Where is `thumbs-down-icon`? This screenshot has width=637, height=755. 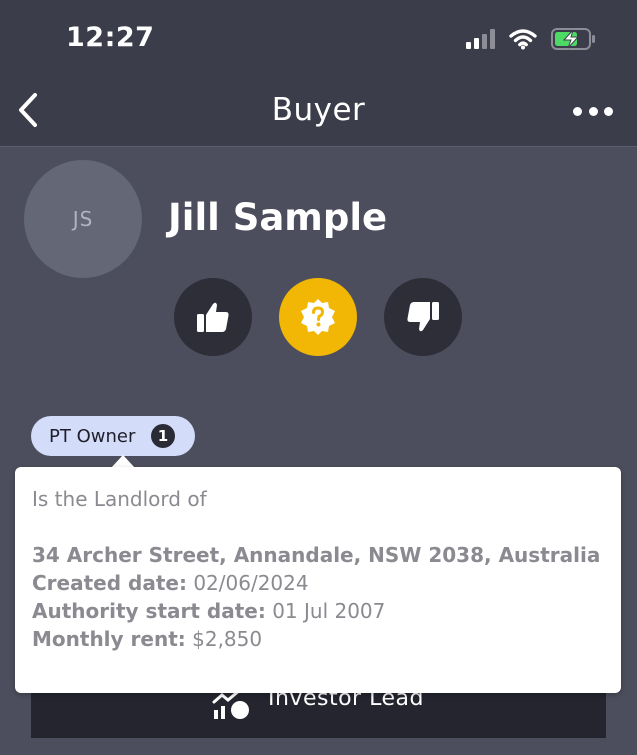 thumbs-down-icon is located at coordinates (423, 317).